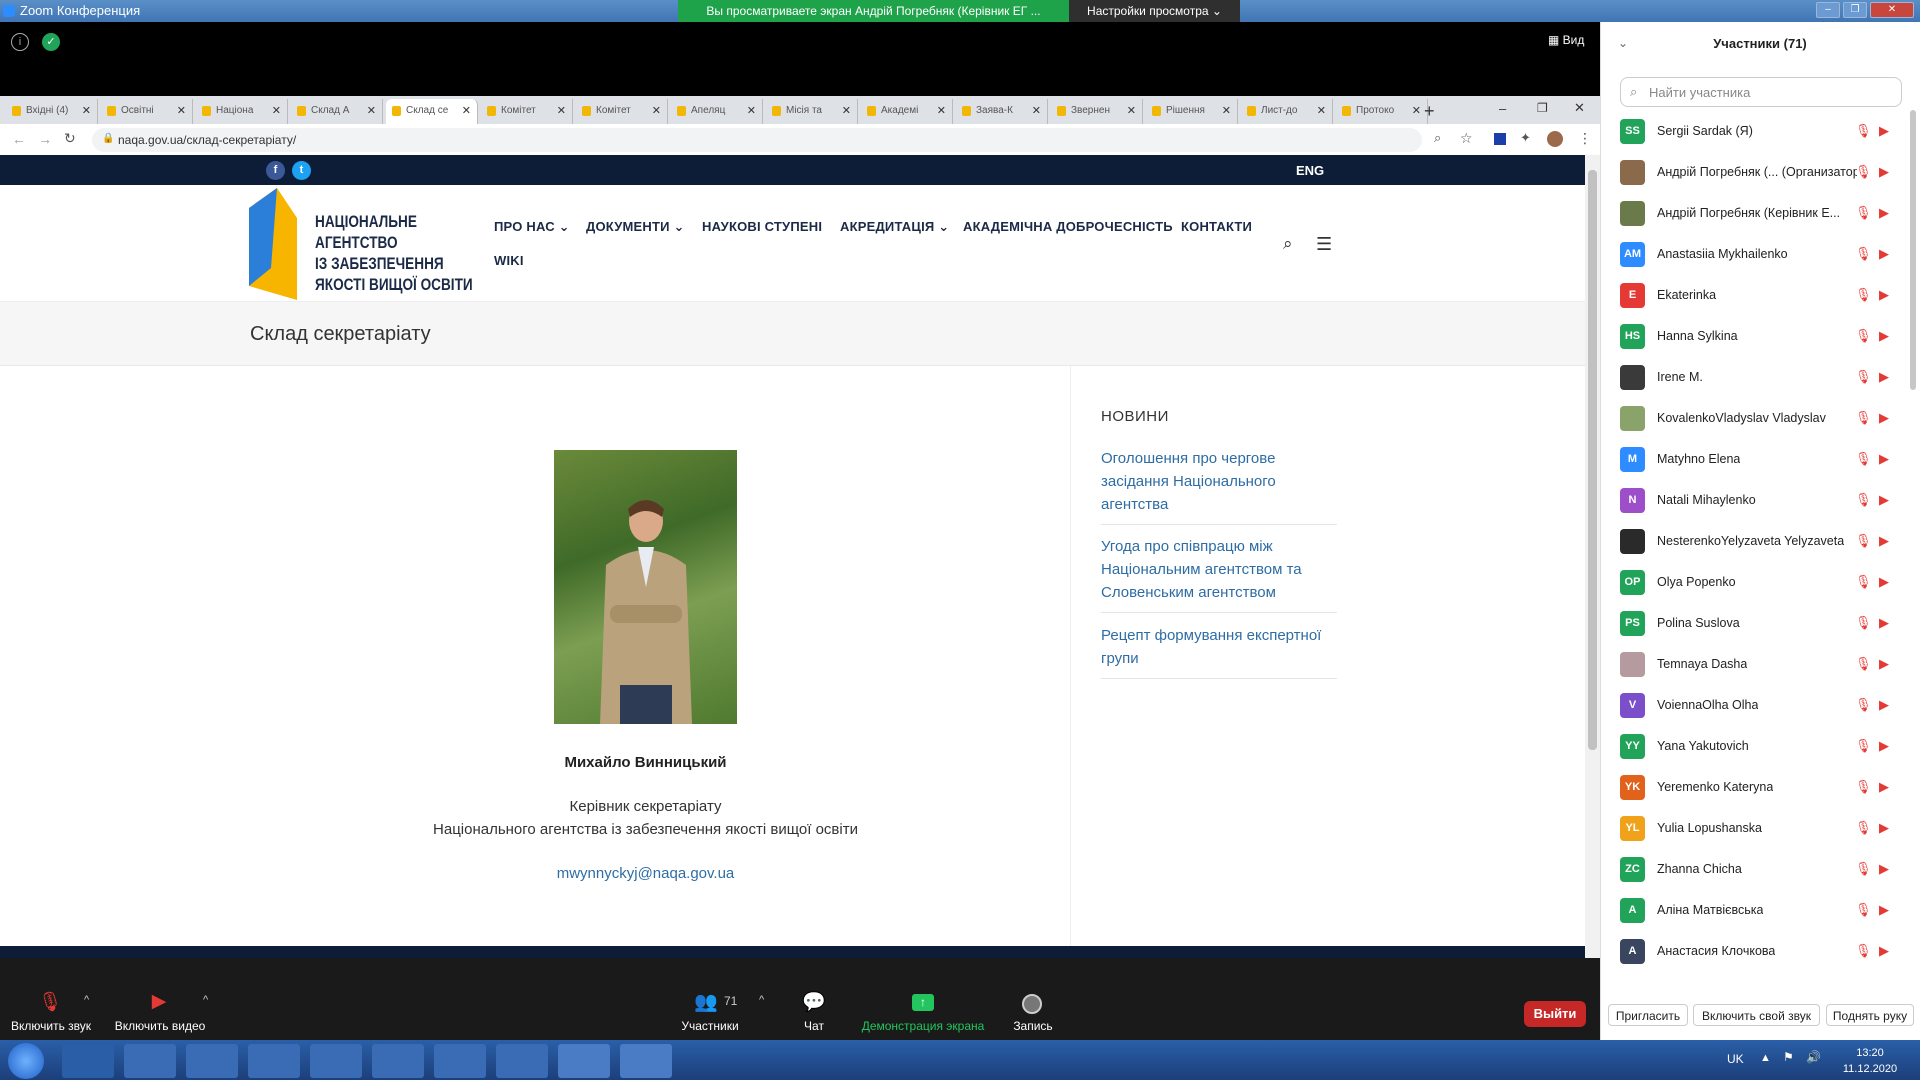  Describe the element at coordinates (301, 170) in the screenshot. I see `twitter-icon: t` at that location.